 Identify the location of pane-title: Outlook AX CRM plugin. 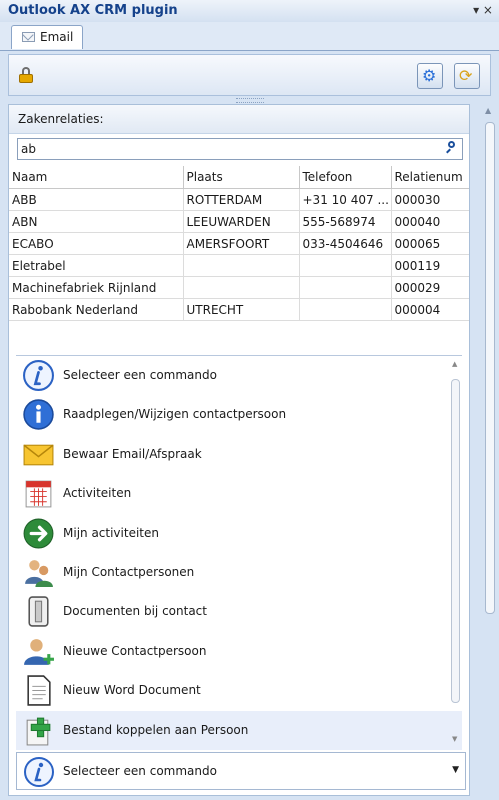
(93, 10).